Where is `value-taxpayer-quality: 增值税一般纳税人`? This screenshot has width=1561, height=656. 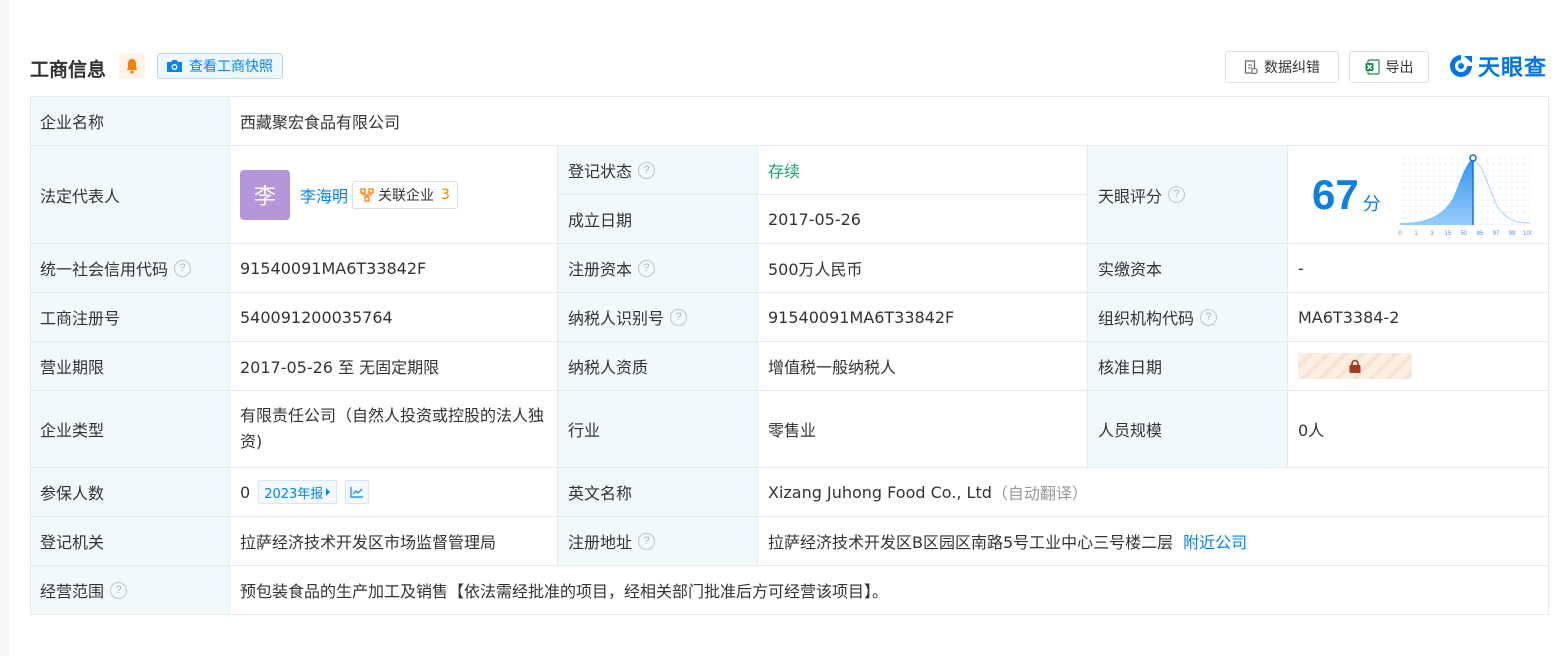 value-taxpayer-quality: 增值税一般纳税人 is located at coordinates (923, 366).